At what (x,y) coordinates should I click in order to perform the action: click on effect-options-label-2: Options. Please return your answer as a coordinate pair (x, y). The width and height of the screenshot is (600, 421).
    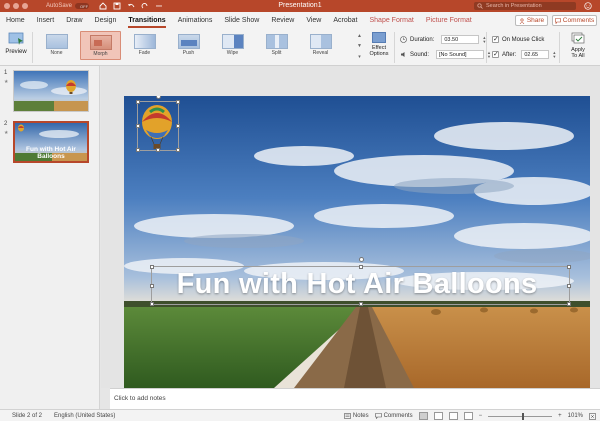
    Looking at the image, I should click on (379, 54).